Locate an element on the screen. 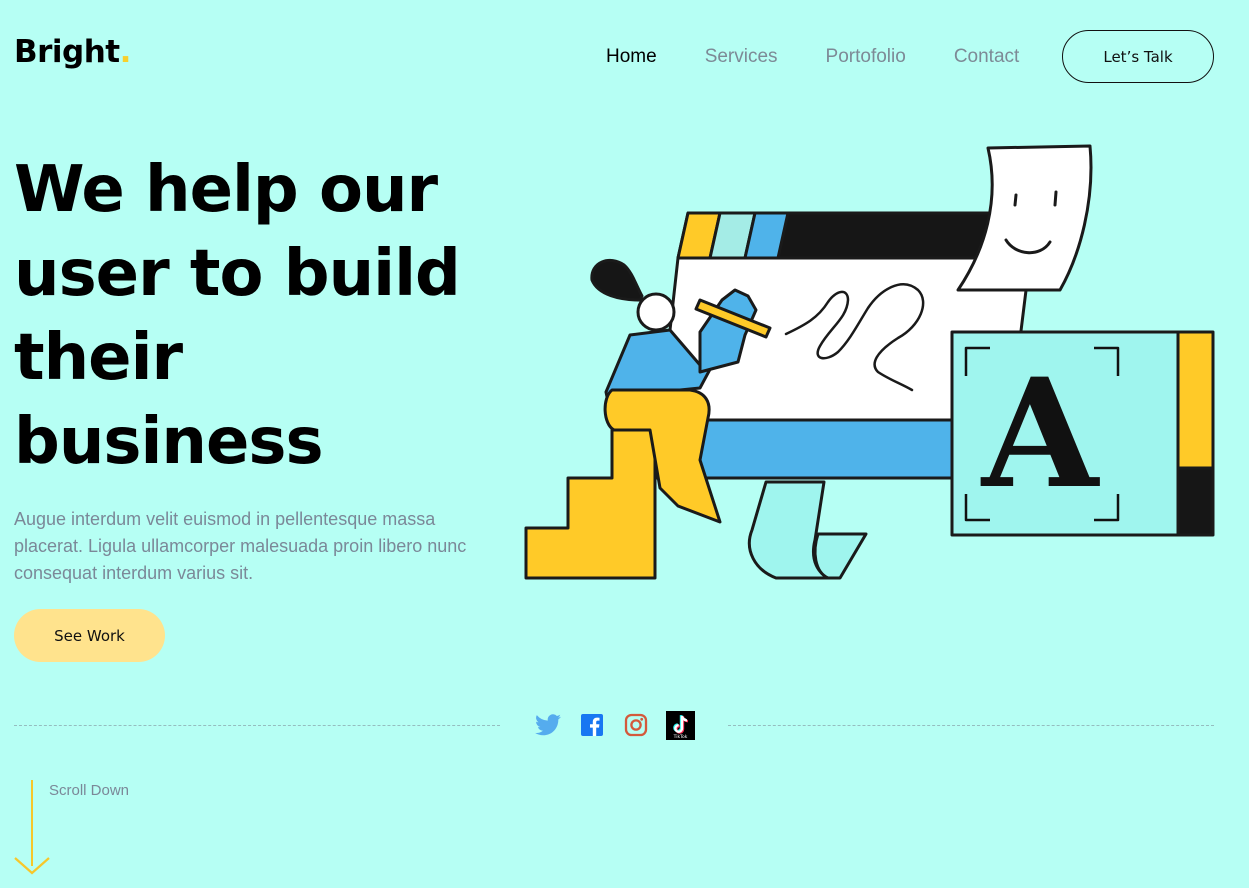  brand-name: Bright is located at coordinates (67, 52).